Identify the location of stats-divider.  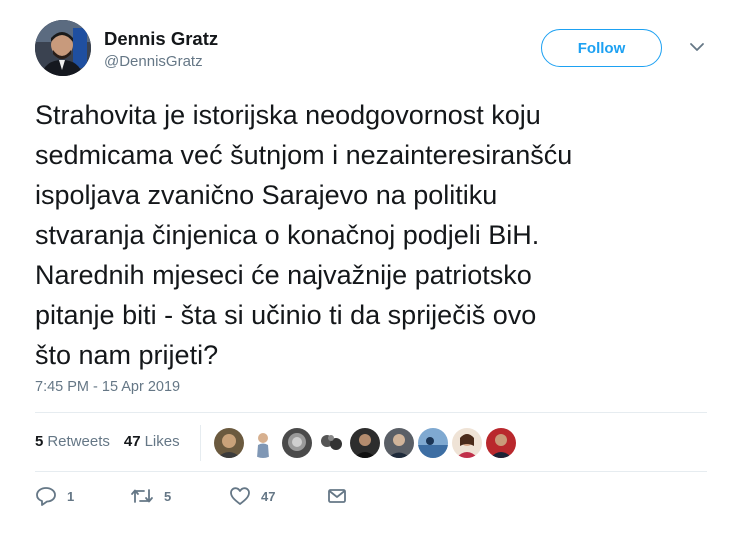
(200, 443).